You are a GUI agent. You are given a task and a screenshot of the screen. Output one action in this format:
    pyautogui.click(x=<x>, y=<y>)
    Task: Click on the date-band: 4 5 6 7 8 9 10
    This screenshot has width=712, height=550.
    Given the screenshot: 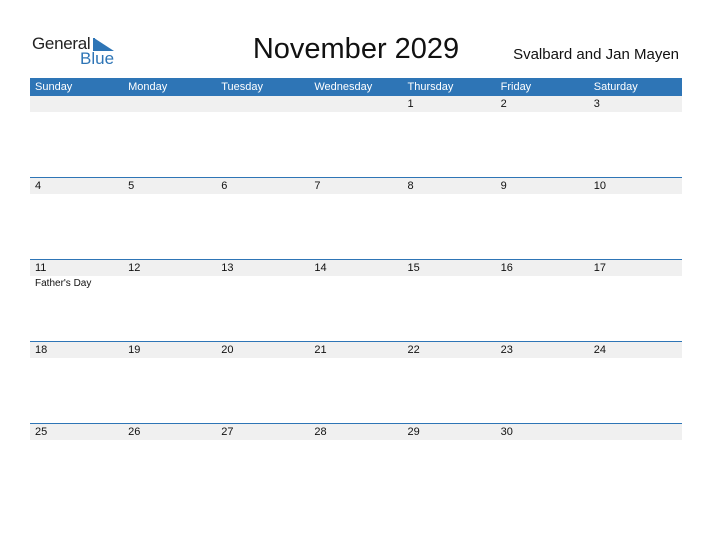 What is the action you would take?
    pyautogui.click(x=356, y=186)
    